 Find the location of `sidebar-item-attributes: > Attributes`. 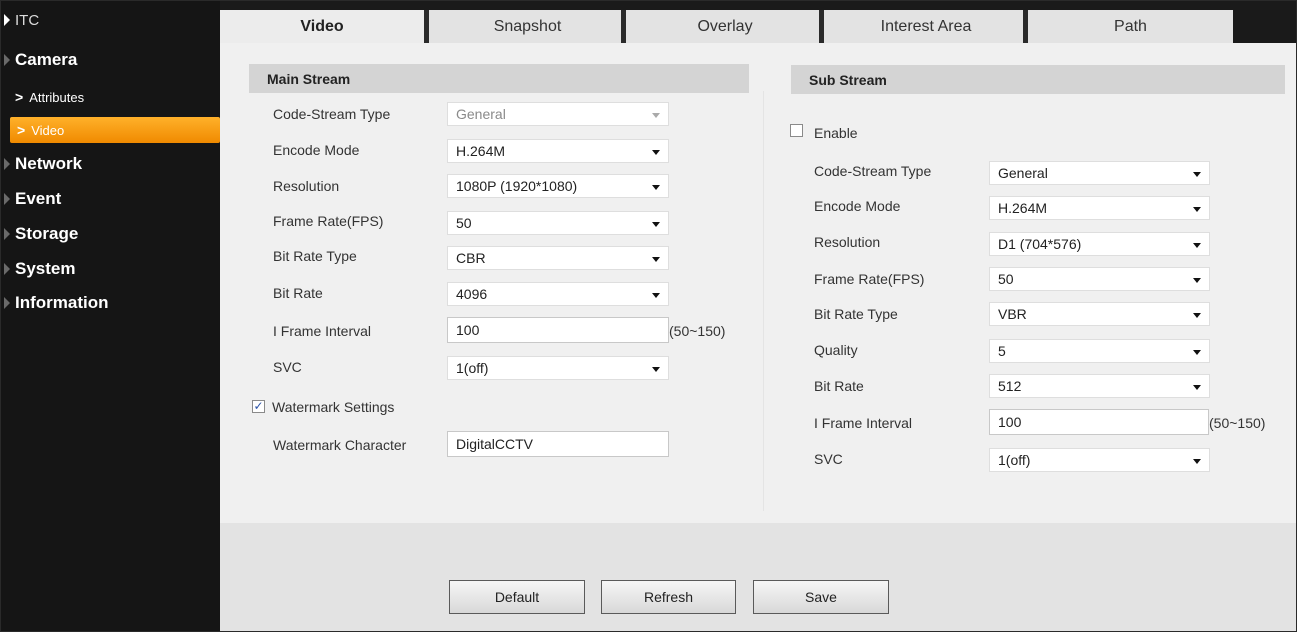

sidebar-item-attributes: > Attributes is located at coordinates (110, 97).